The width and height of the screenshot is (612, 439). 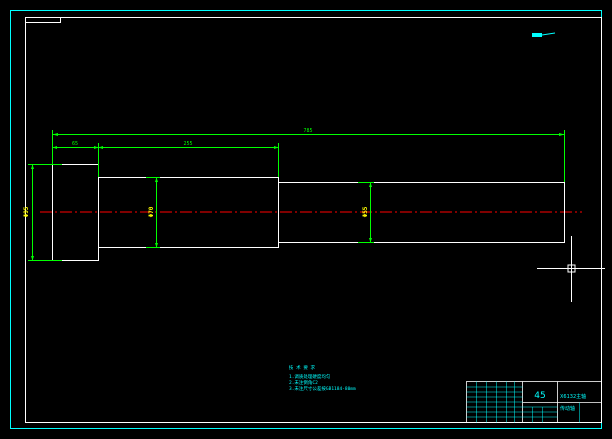 What do you see at coordinates (571, 269) in the screenshot?
I see `cad-cursor-crosshair-icon` at bounding box center [571, 269].